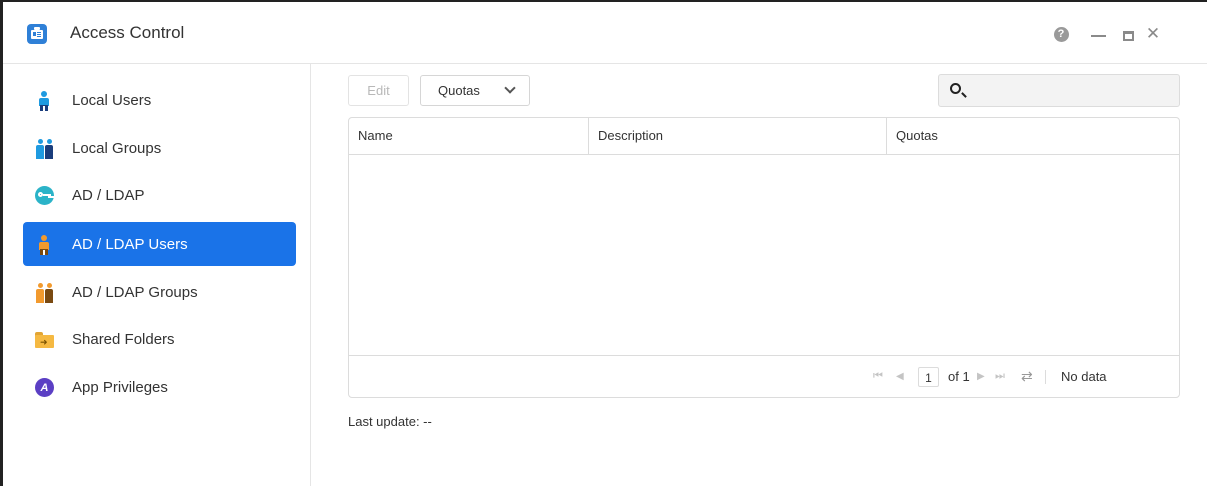 This screenshot has height=486, width=1207. What do you see at coordinates (1153, 34) in the screenshot?
I see `close-icon: ✕` at bounding box center [1153, 34].